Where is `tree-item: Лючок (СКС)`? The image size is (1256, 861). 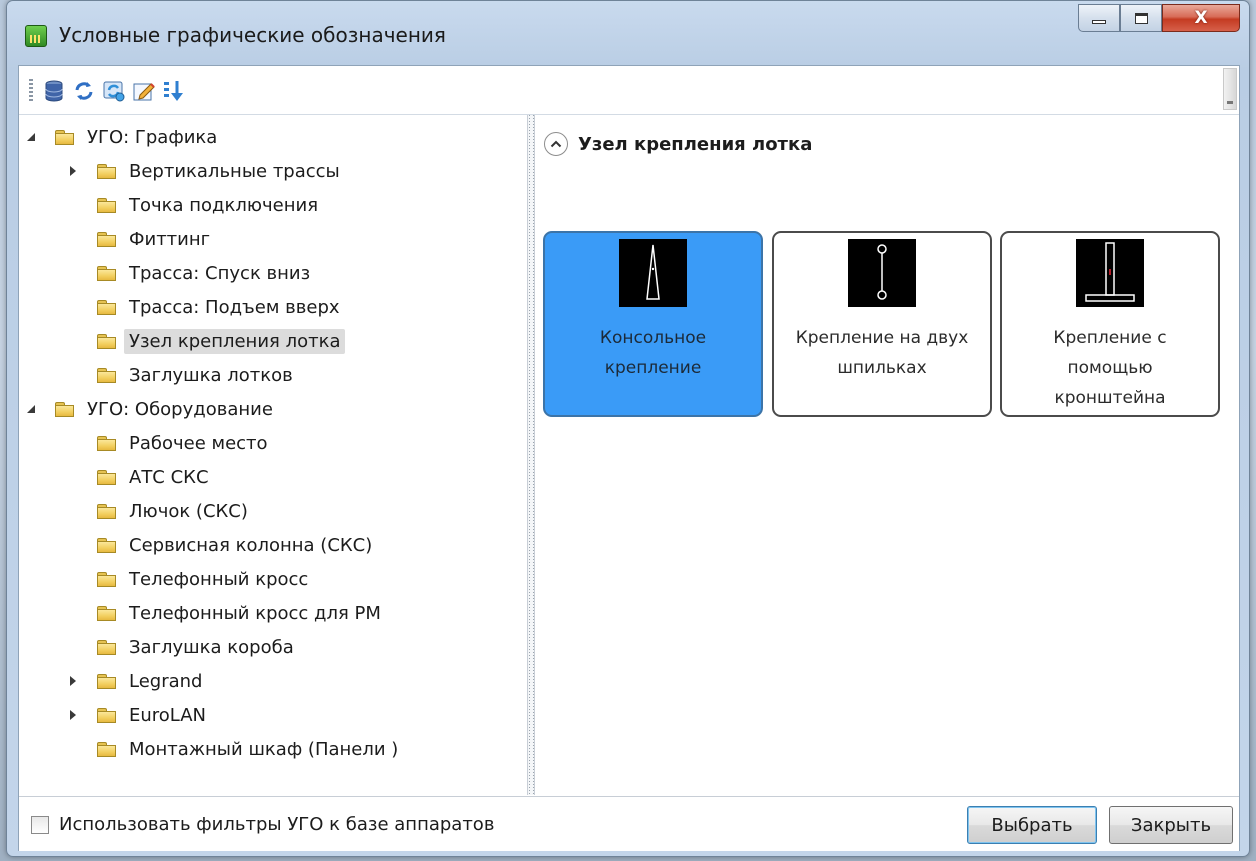
tree-item: Лючок (СКС) is located at coordinates (175, 511).